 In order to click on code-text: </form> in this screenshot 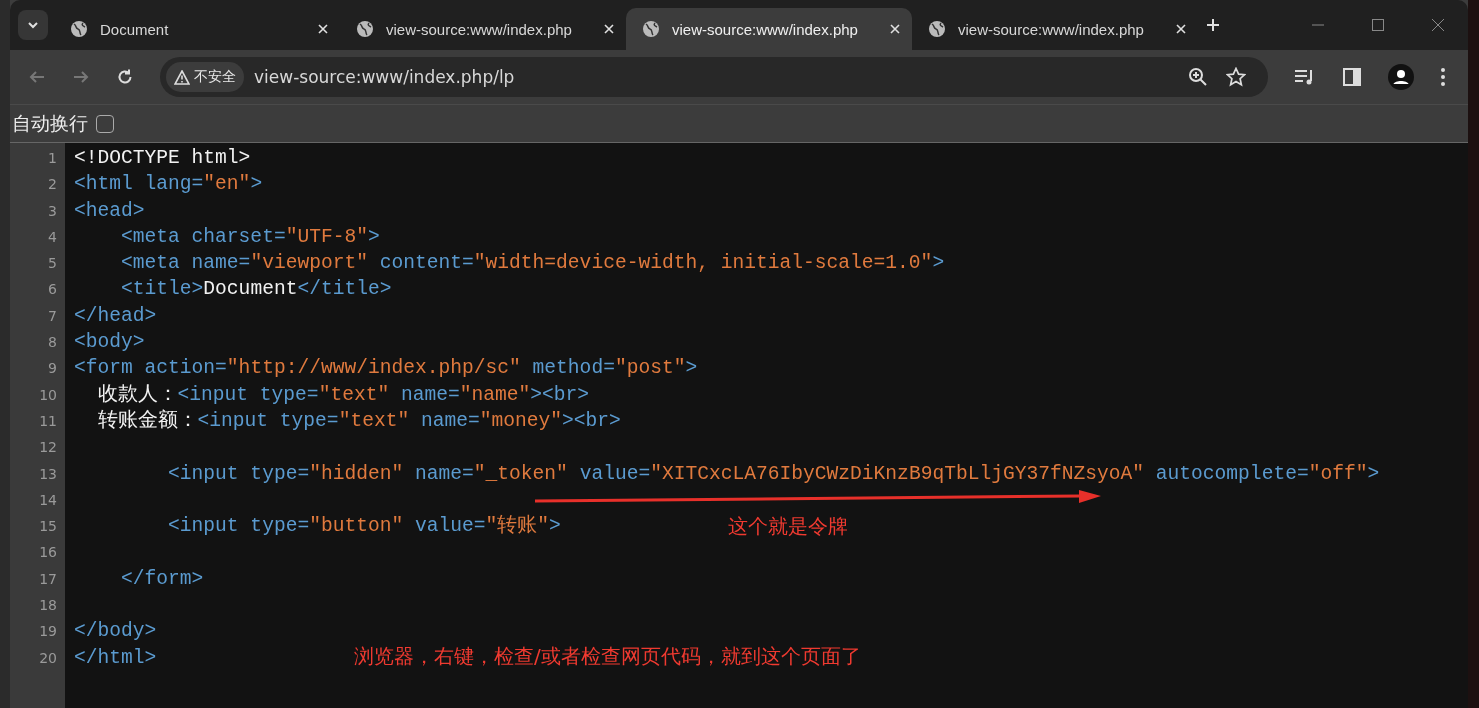, I will do `click(162, 579)`.